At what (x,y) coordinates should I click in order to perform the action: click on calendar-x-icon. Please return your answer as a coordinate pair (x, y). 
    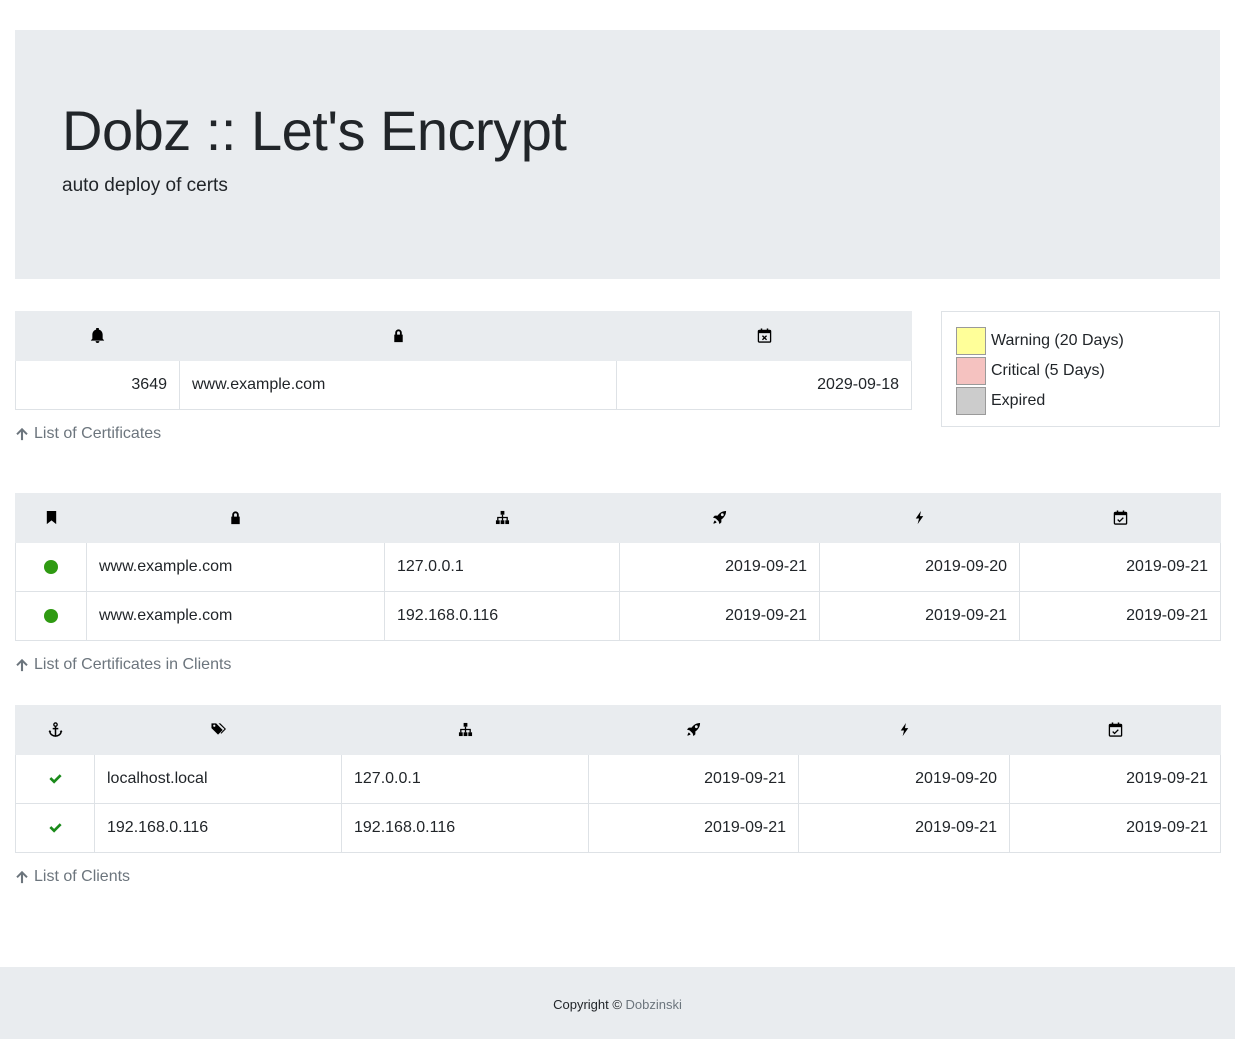
    Looking at the image, I should click on (764, 335).